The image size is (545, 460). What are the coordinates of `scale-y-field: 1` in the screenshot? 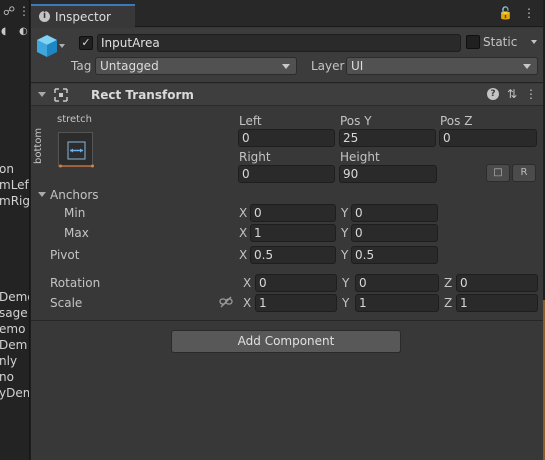 It's located at (397, 303).